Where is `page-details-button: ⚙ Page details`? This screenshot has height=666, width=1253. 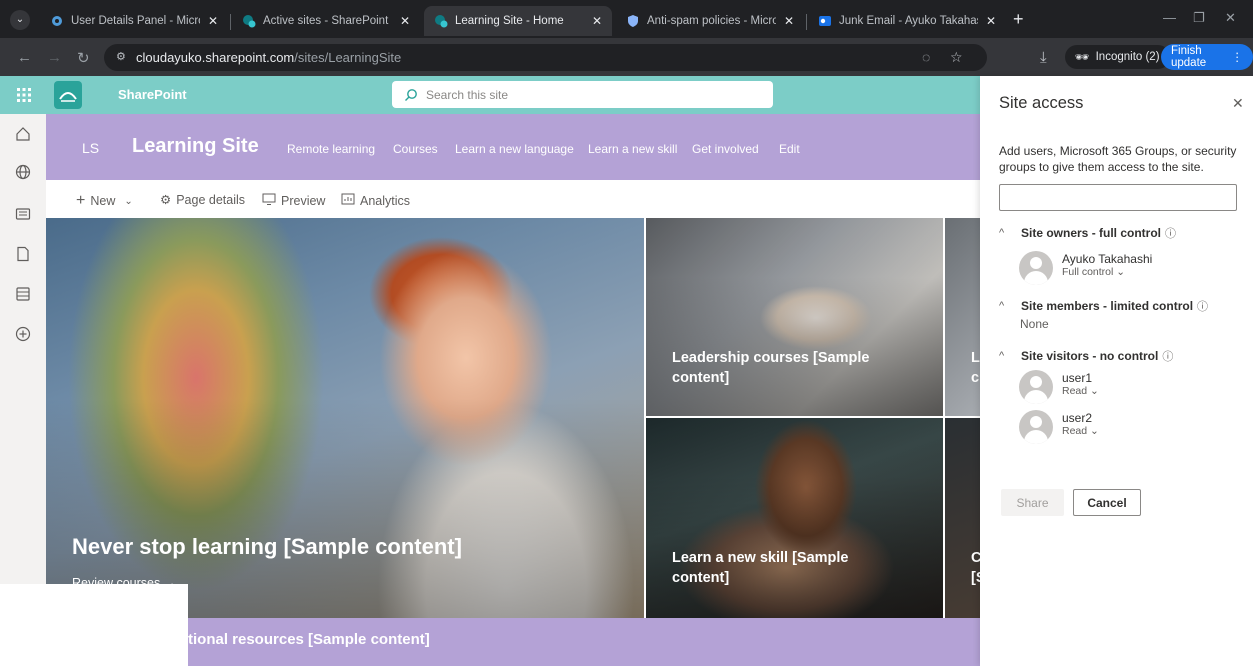
page-details-button: ⚙ Page details is located at coordinates (203, 200).